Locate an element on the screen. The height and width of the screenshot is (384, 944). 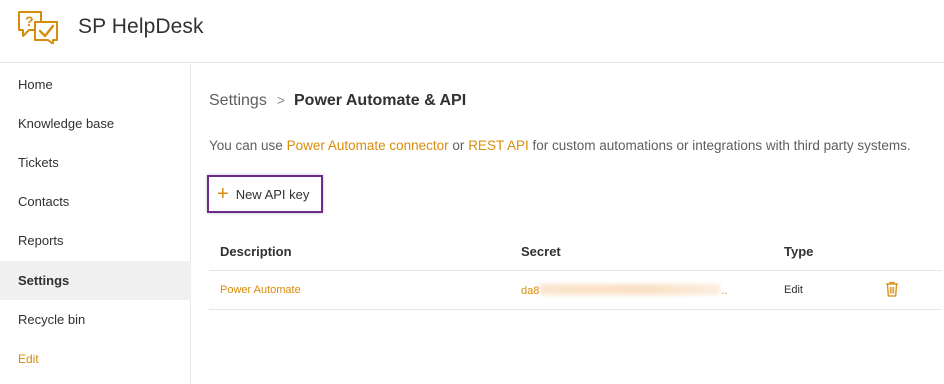
column-header-type: Type is located at coordinates (798, 251).